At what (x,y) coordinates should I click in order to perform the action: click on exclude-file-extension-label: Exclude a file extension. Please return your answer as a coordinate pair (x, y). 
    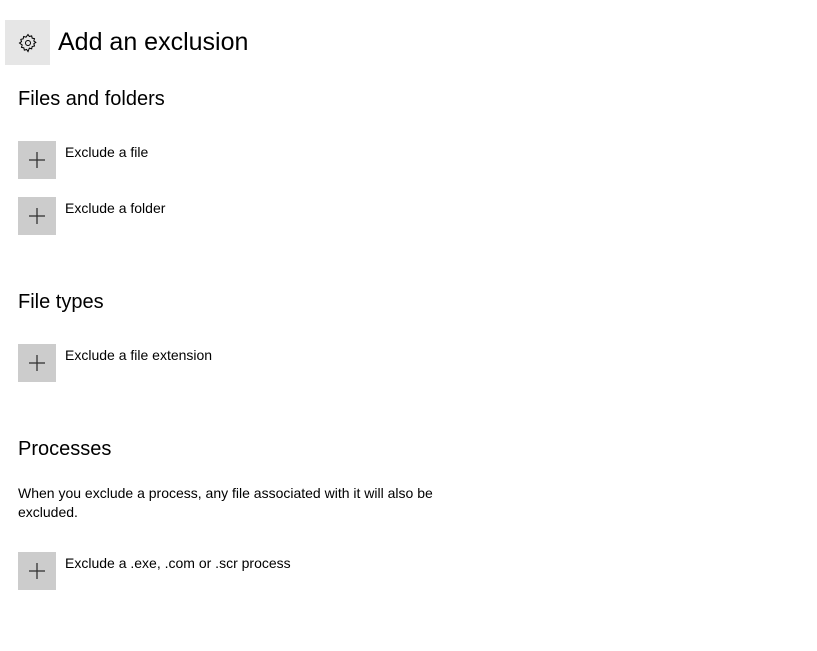
    Looking at the image, I should click on (138, 355).